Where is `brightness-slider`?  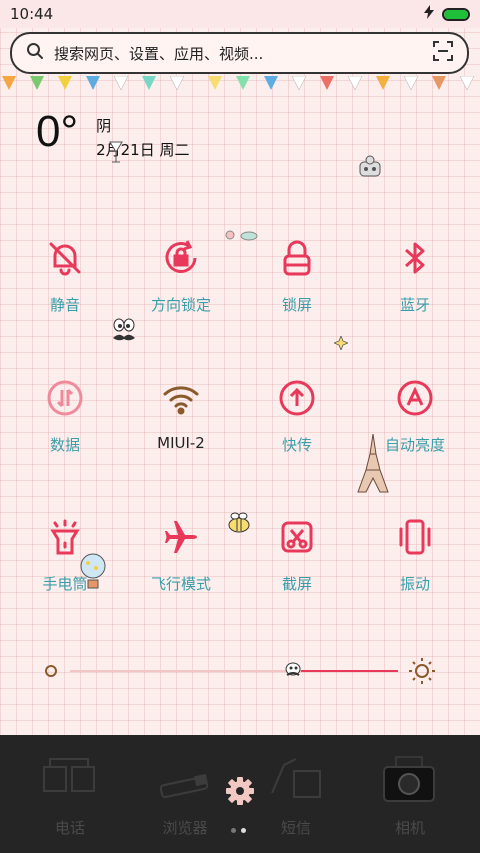 brightness-slider is located at coordinates (240, 671).